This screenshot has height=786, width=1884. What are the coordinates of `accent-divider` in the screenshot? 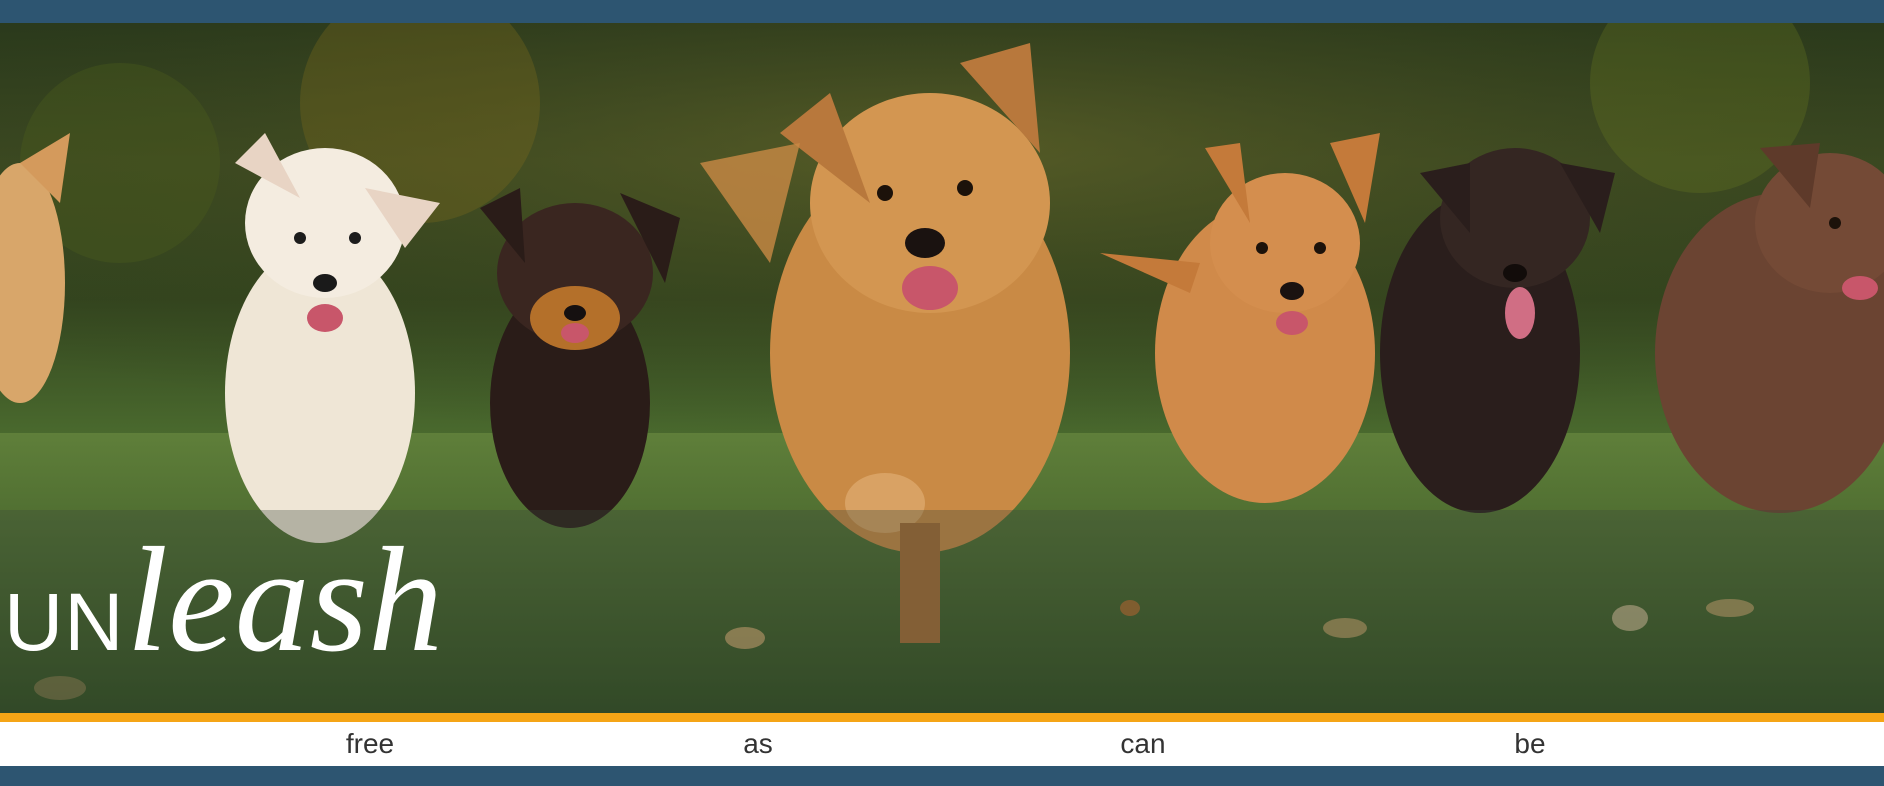 It's located at (942, 717).